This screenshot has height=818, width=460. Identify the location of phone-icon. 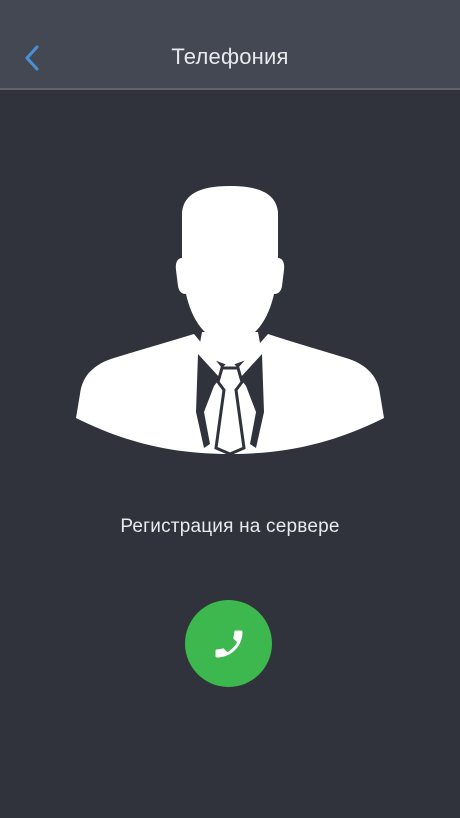
(228, 643).